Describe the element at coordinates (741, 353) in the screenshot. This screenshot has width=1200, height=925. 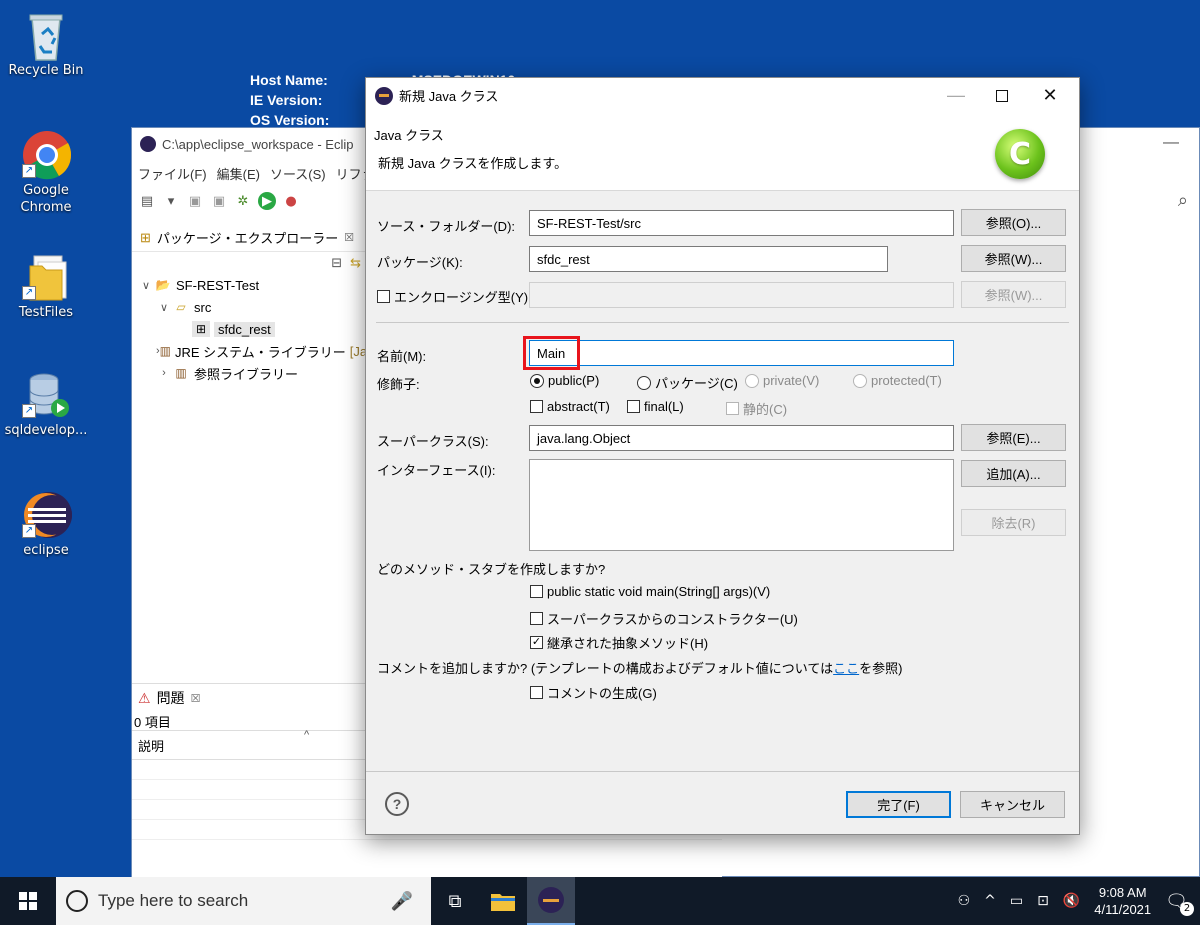
I see `class-name-input: Main` at that location.